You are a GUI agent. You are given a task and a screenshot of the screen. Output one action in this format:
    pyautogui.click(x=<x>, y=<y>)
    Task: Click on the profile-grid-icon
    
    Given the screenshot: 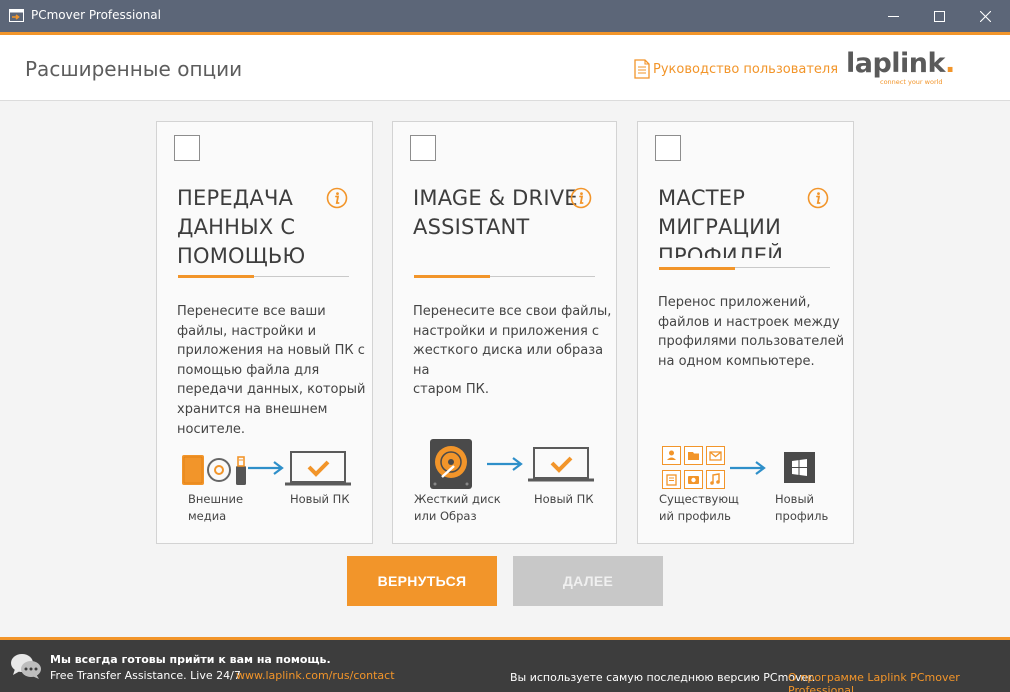 What is the action you would take?
    pyautogui.click(x=693, y=467)
    